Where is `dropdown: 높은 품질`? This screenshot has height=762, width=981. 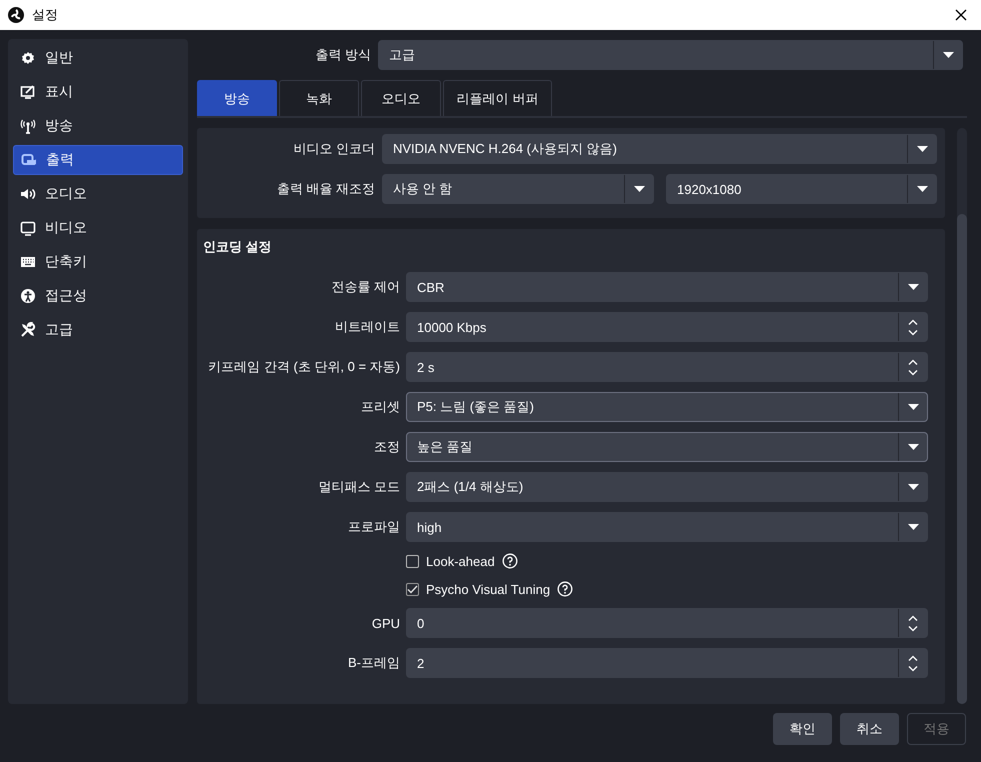 dropdown: 높은 품질 is located at coordinates (667, 447).